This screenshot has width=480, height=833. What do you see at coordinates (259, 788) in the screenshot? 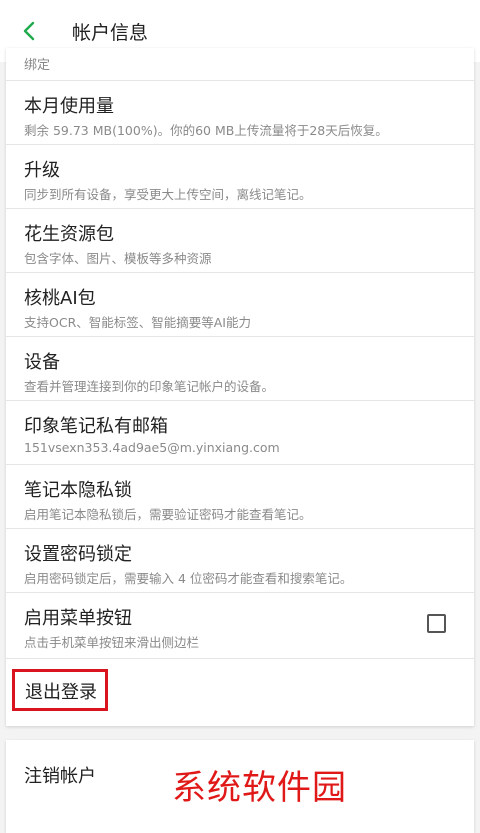
I see `watermark-text: 系统软件园` at bounding box center [259, 788].